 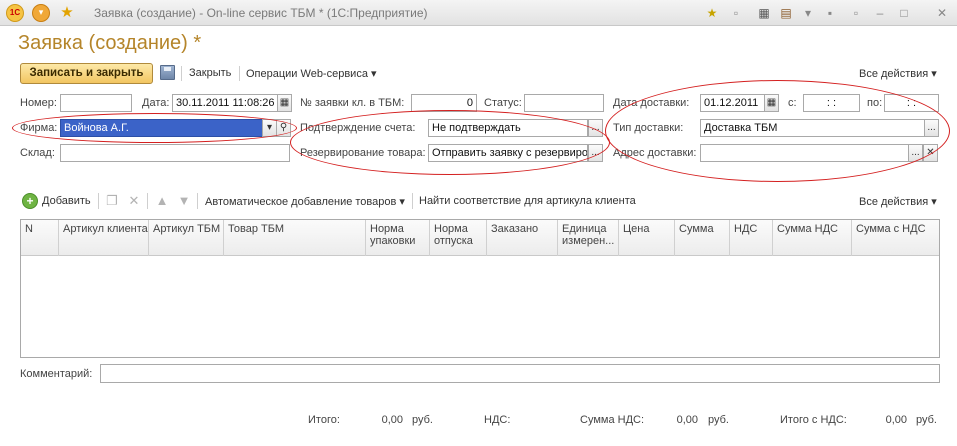 What do you see at coordinates (186, 238) in the screenshot?
I see `column-header: Артикул ТБМ` at bounding box center [186, 238].